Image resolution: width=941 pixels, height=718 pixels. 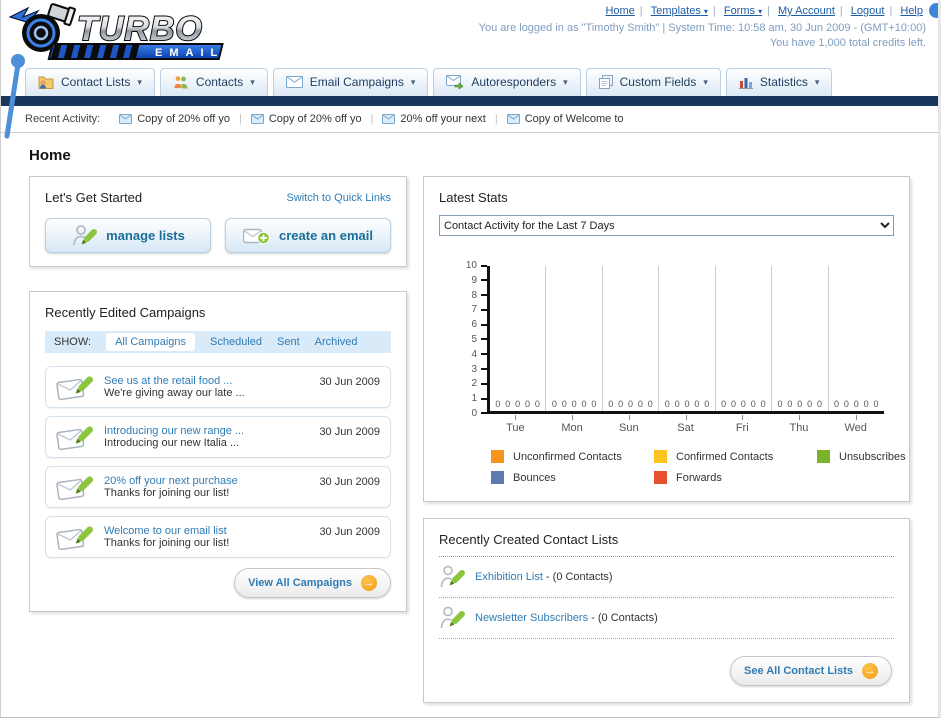 I want to click on contact-list-item: Exhibition List - (0 Contacts), so click(x=666, y=577).